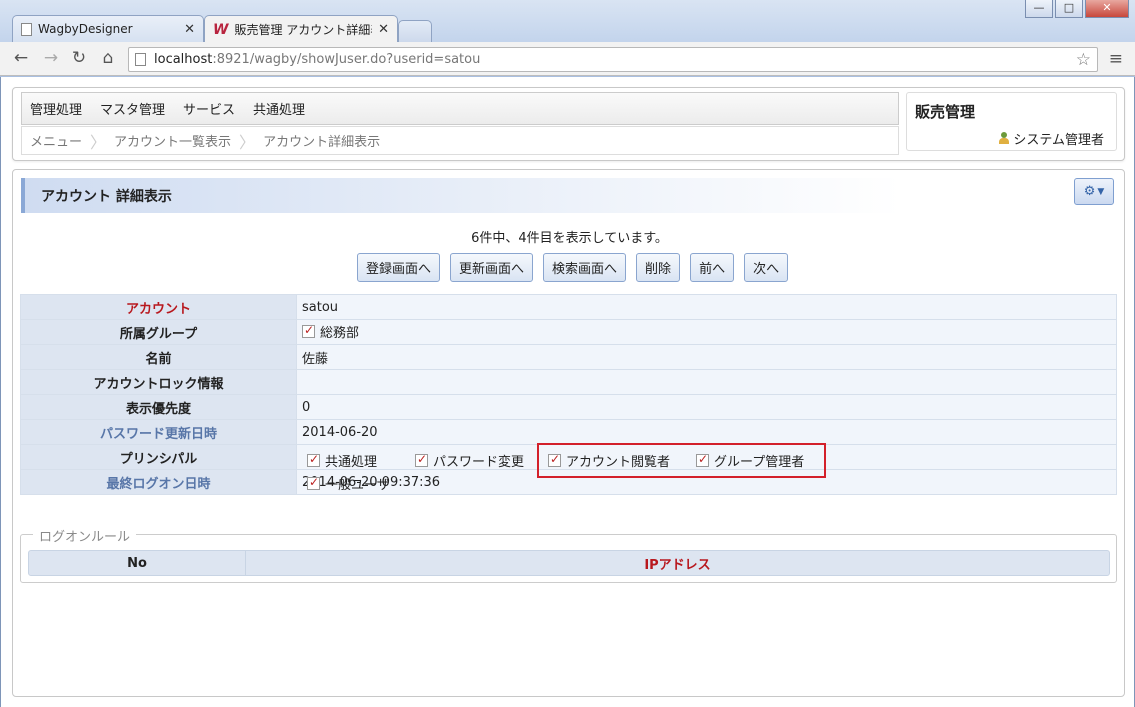  Describe the element at coordinates (479, 462) in the screenshot. I see `principal-password-change: パスワード変更` at that location.